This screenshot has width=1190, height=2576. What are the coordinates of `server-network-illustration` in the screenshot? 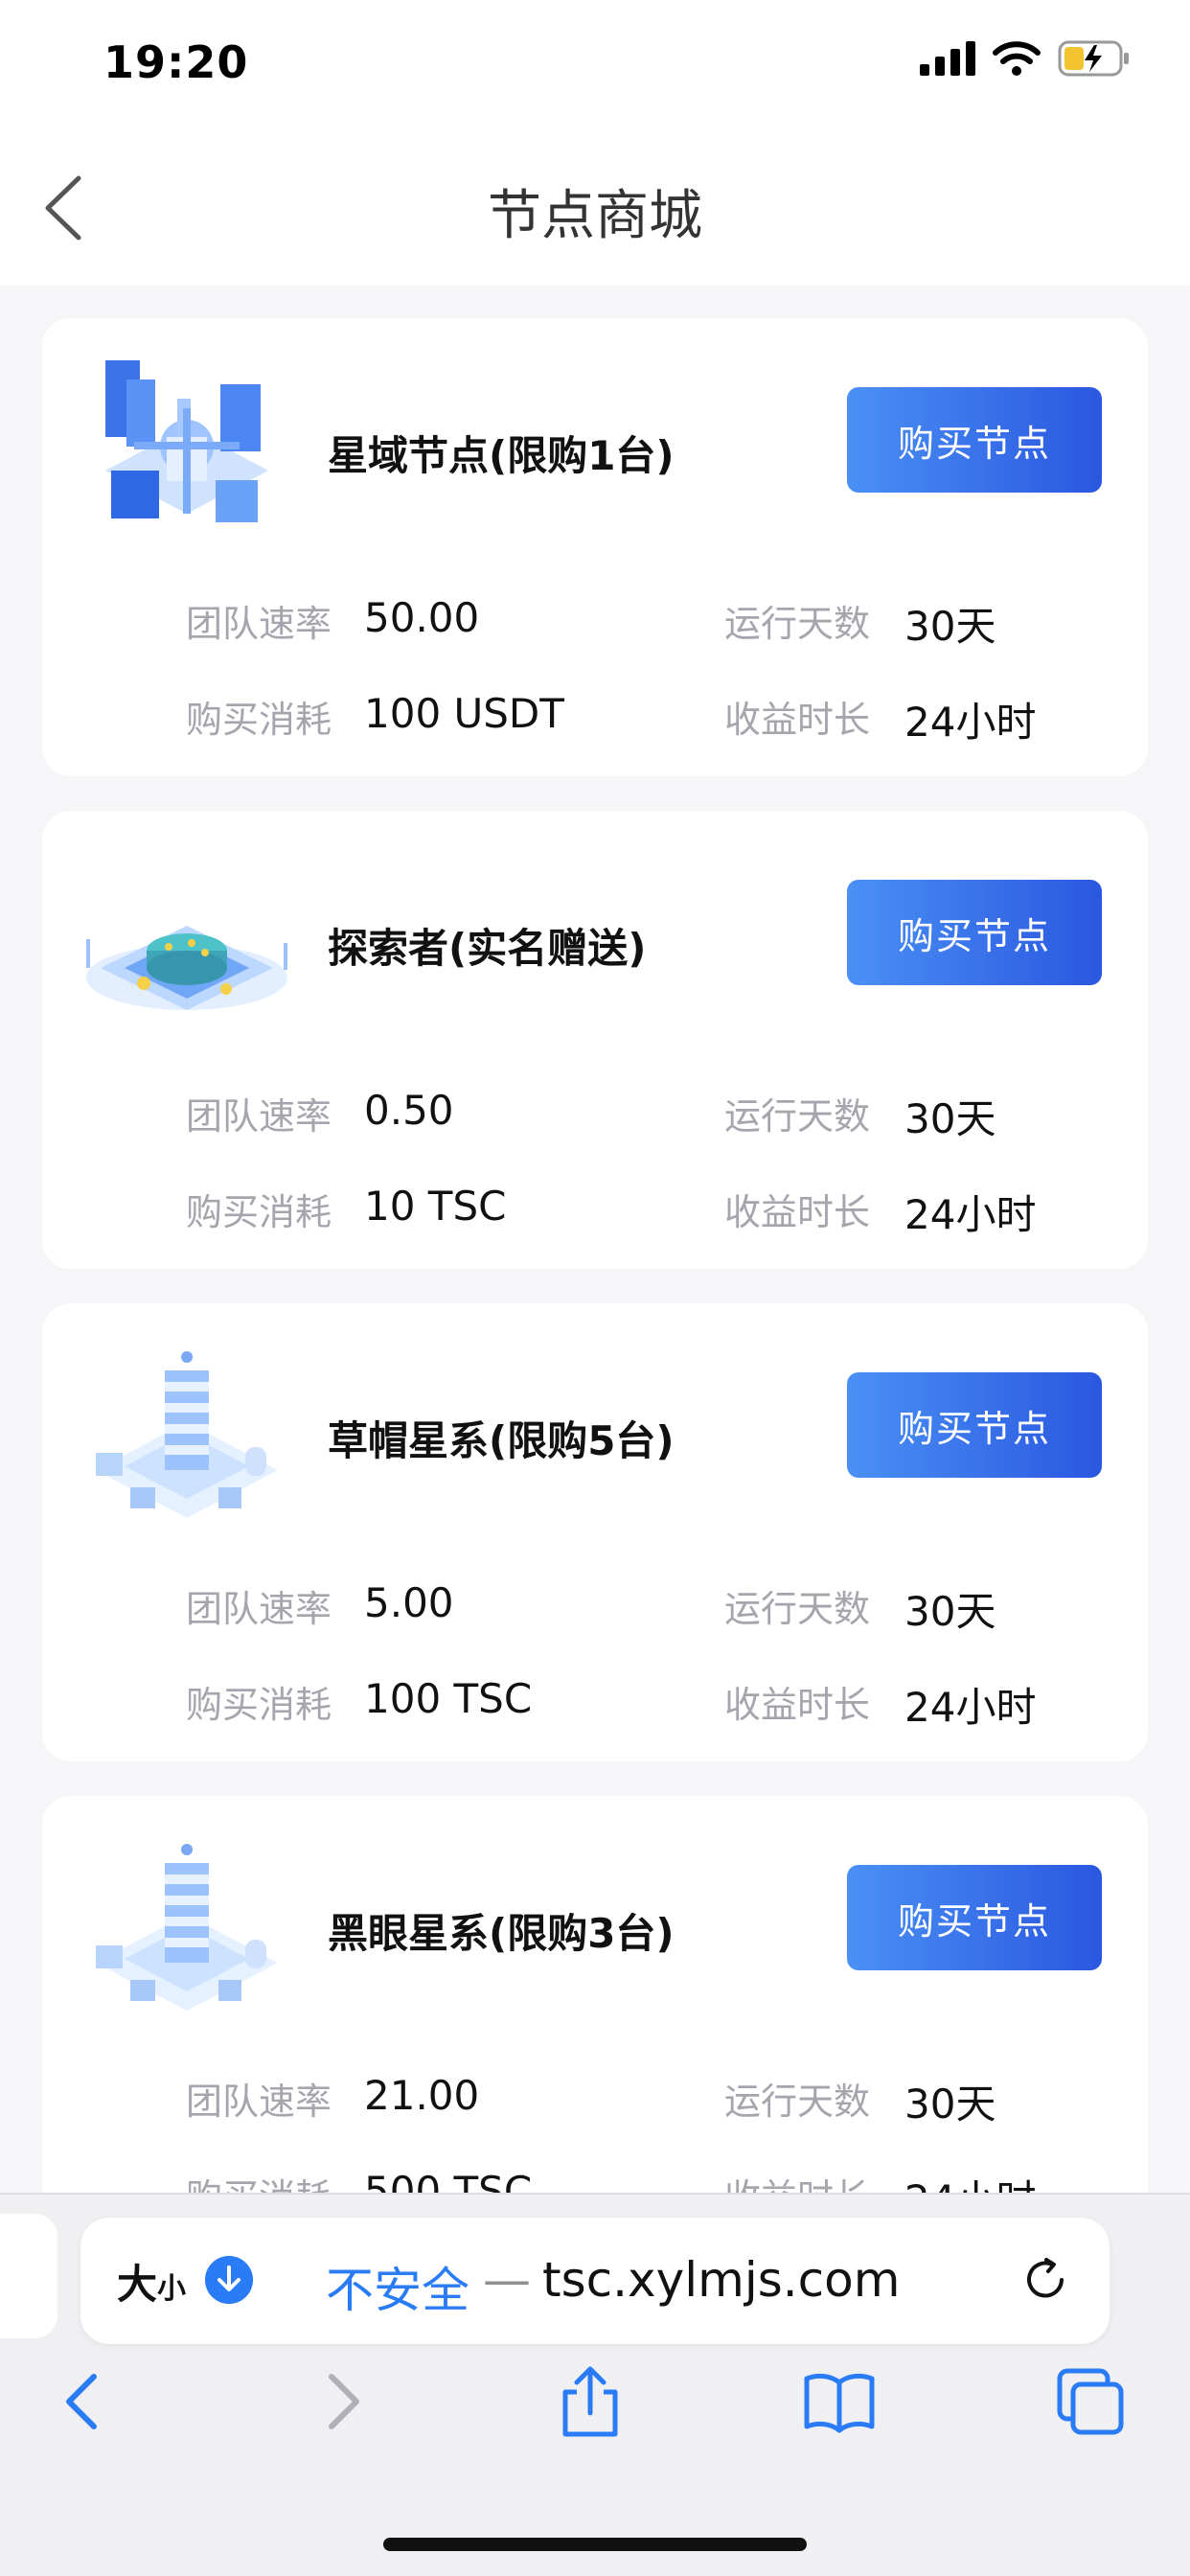 It's located at (187, 441).